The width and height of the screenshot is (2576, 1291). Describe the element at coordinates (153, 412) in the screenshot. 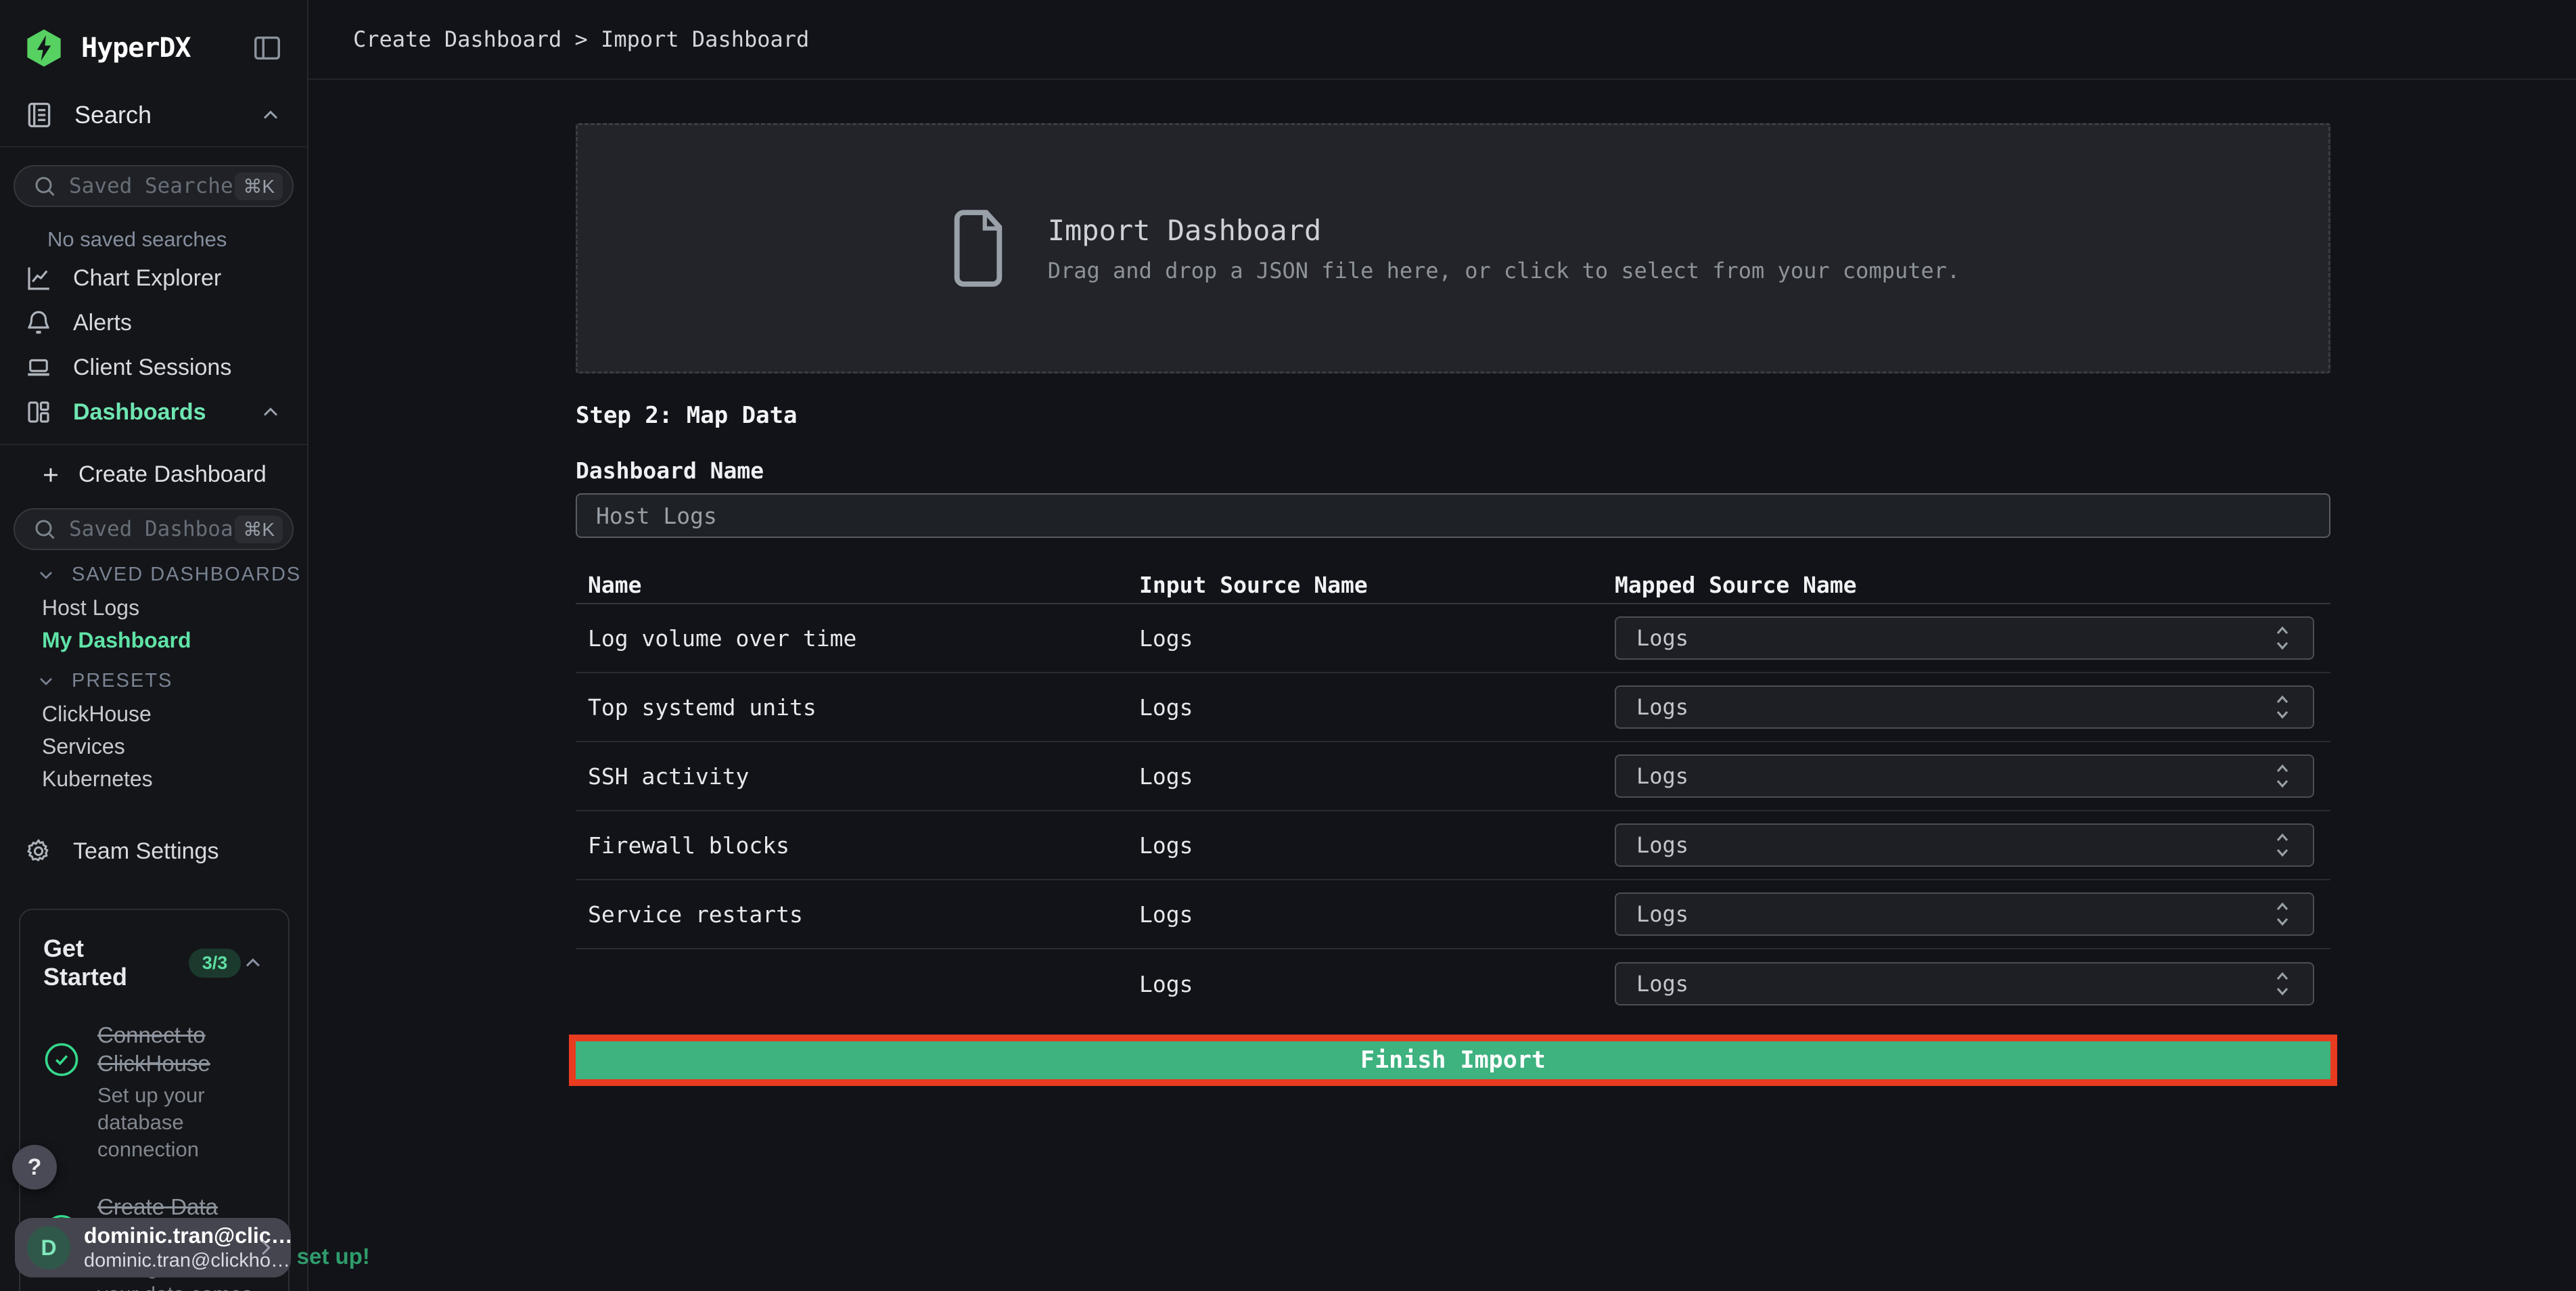

I see `sidebar-item-dashboards: Dashboards` at that location.